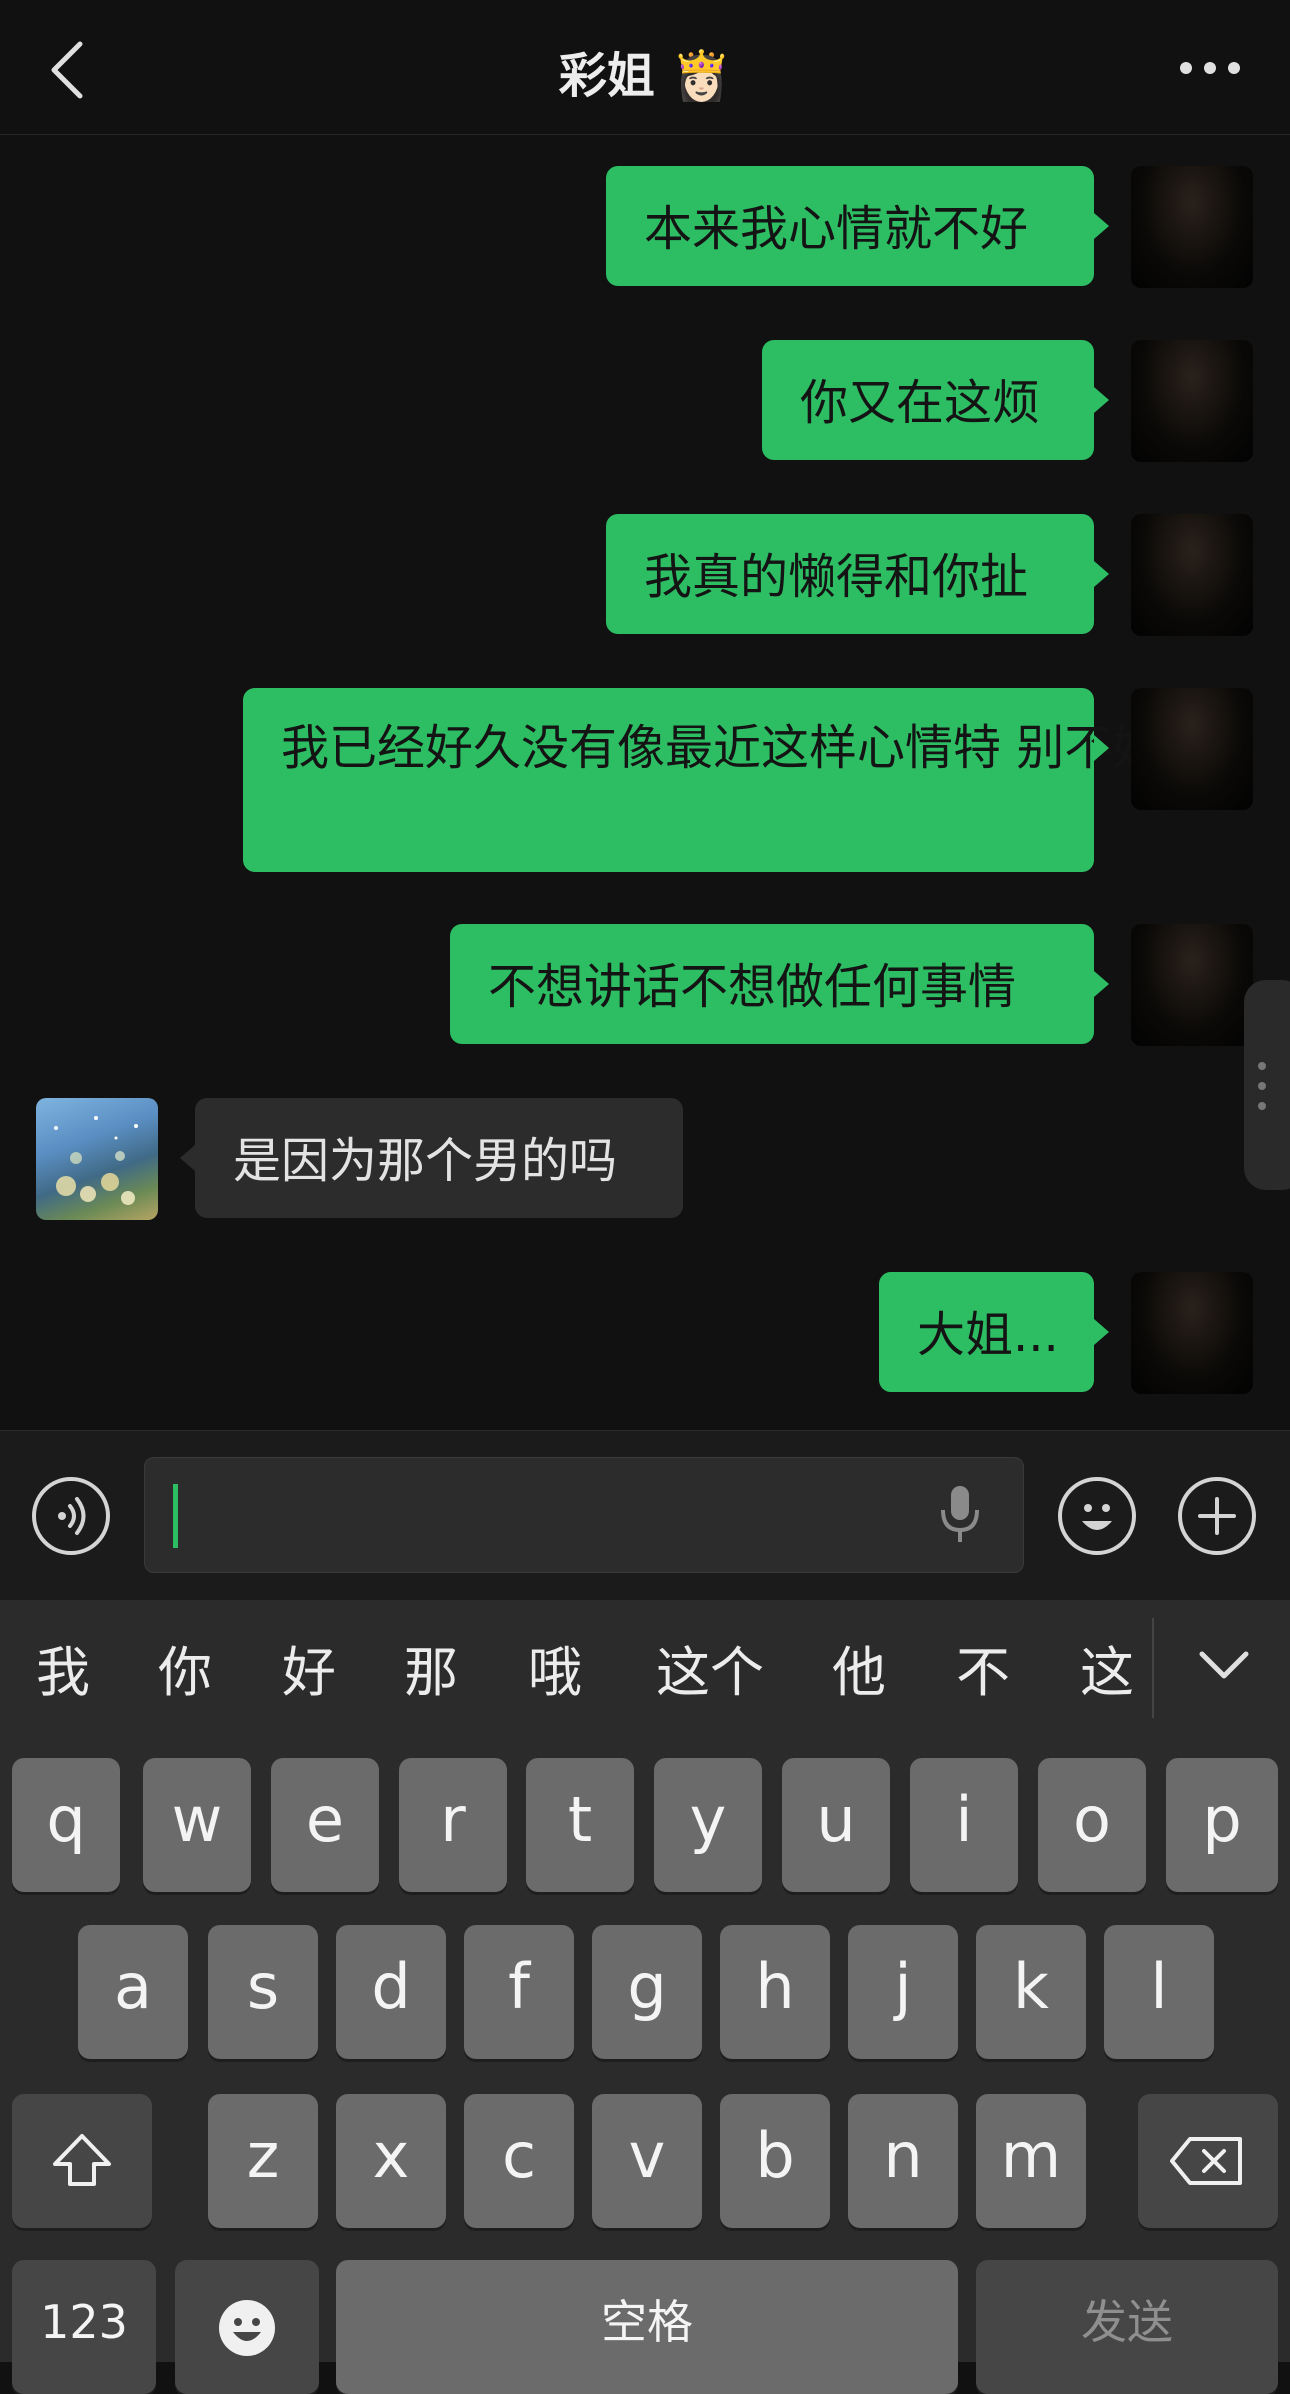 The height and width of the screenshot is (2394, 1290). I want to click on microphone-icon, so click(960, 1515).